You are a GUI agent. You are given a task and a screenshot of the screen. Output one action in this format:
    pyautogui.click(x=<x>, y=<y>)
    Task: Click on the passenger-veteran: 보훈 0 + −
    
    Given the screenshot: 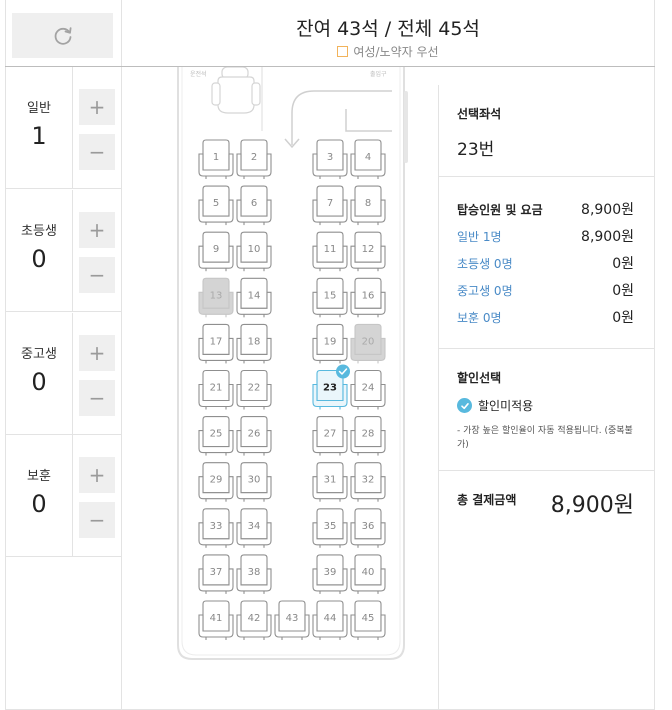 What is the action you would take?
    pyautogui.click(x=63, y=496)
    